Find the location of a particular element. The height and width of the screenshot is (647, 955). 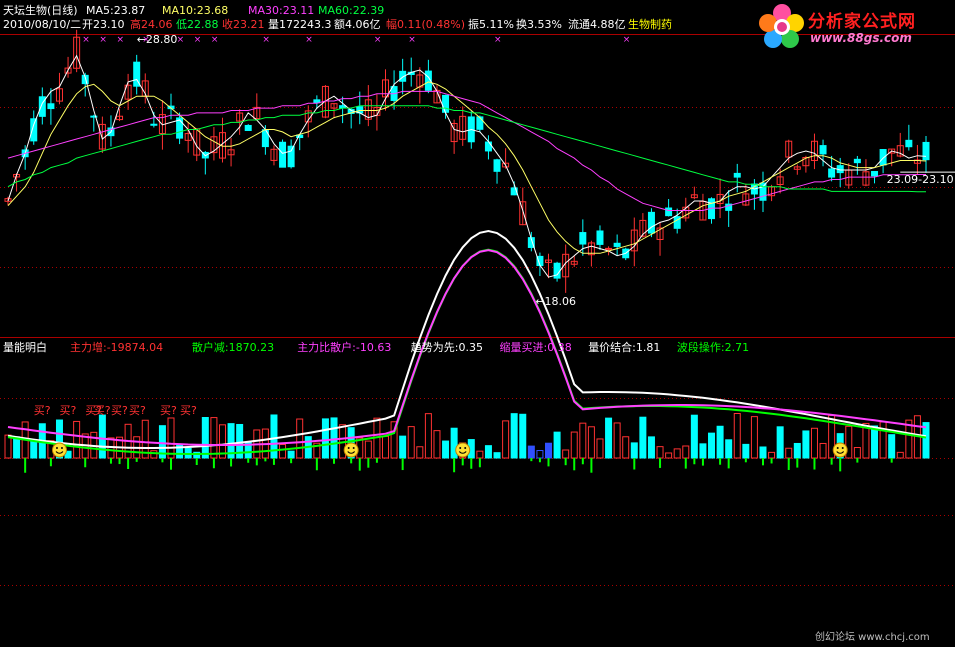

float-label: 流通4.88亿 is located at coordinates (597, 24).